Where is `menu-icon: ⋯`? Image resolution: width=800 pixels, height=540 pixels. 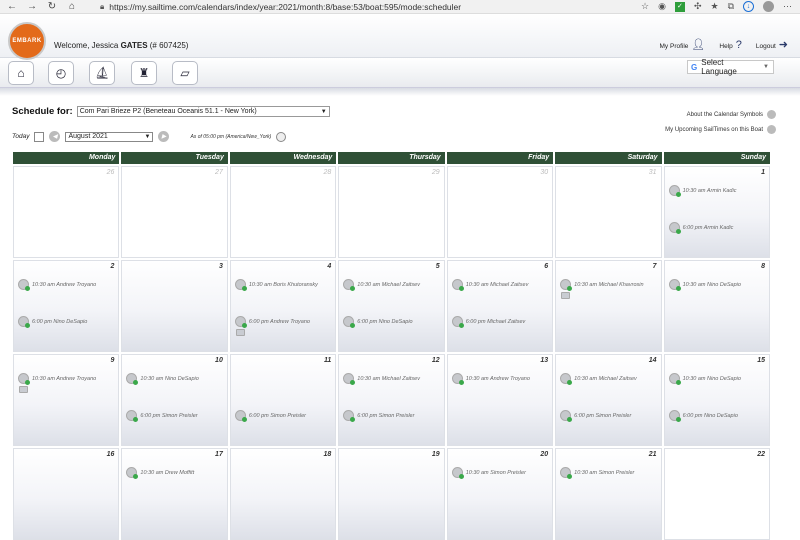
menu-icon: ⋯ is located at coordinates (787, 6).